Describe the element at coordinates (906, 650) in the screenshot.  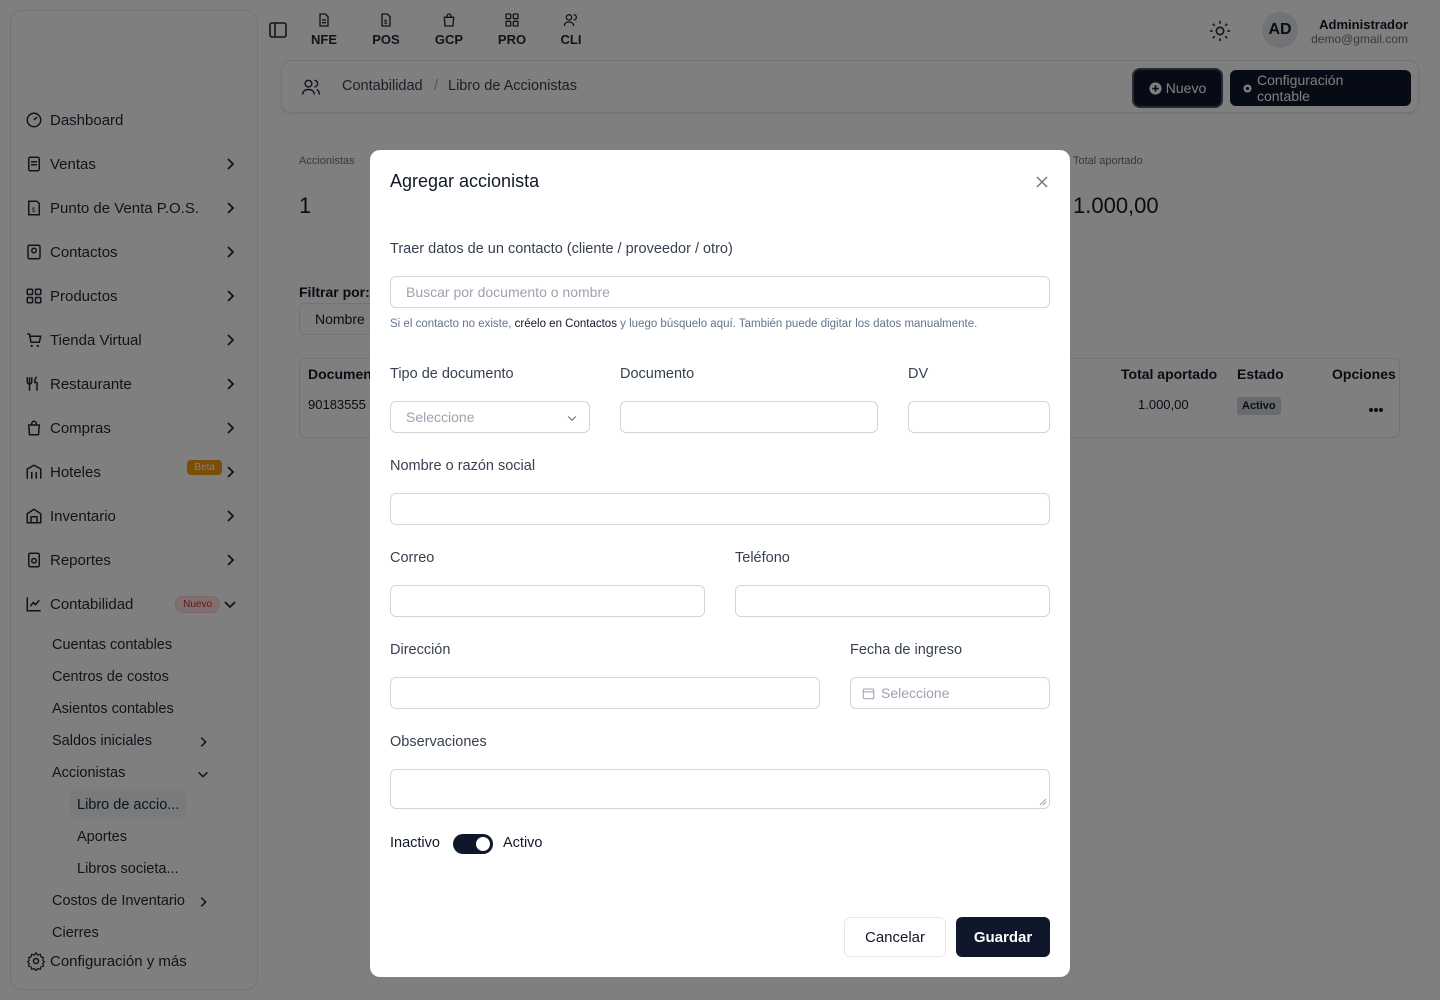
I see `date-label: Fecha de ingreso` at that location.